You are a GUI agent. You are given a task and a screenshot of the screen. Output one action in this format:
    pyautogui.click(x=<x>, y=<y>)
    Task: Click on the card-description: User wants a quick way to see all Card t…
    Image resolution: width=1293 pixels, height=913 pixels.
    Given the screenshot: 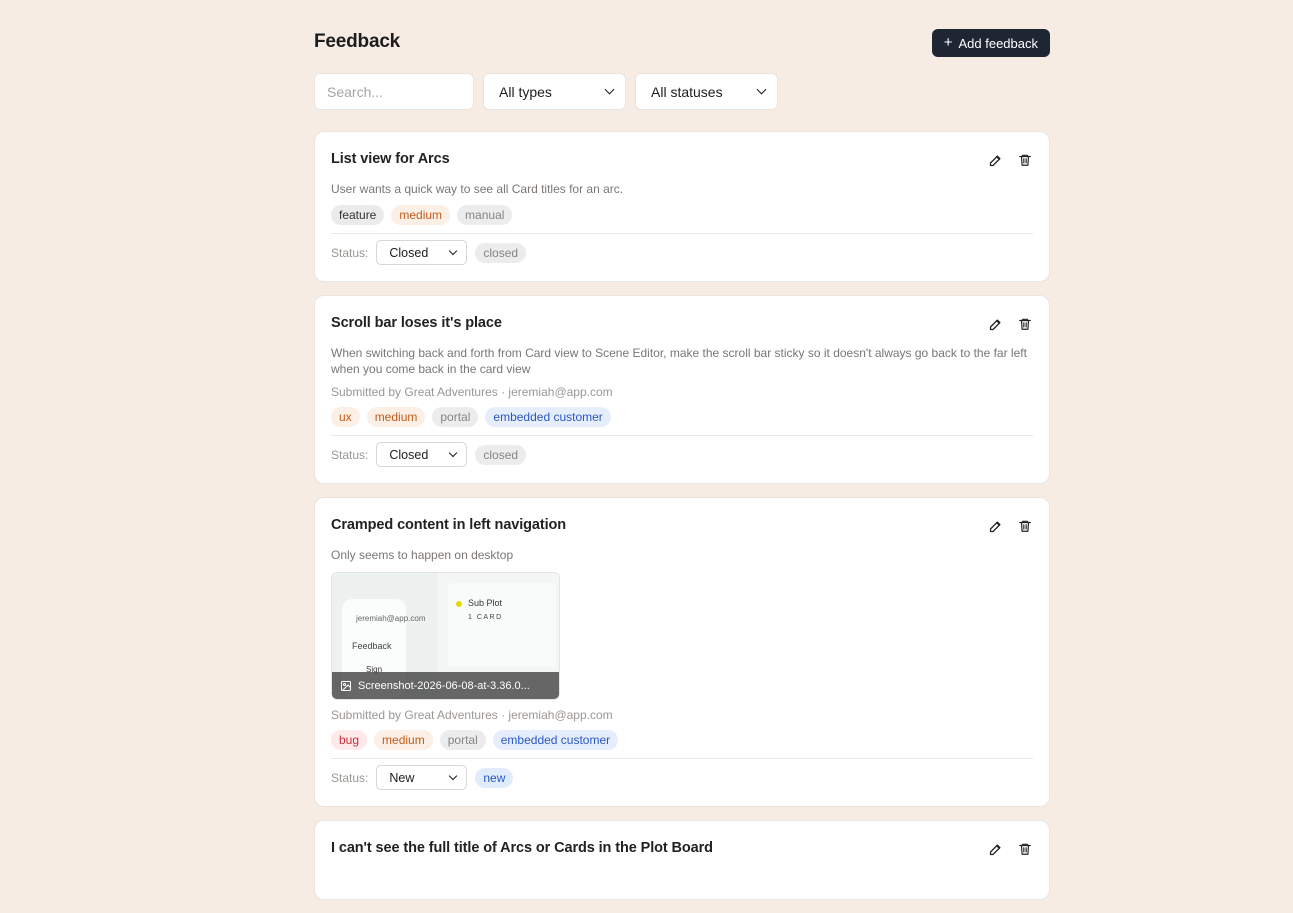 What is the action you would take?
    pyautogui.click(x=477, y=189)
    